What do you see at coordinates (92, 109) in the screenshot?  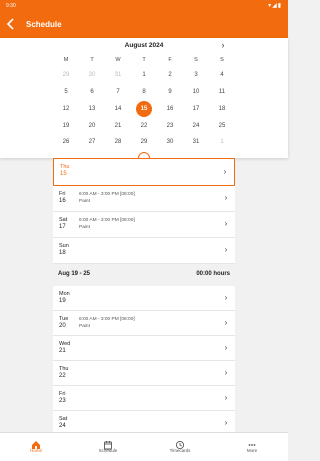 I see `calendar-day: 13` at bounding box center [92, 109].